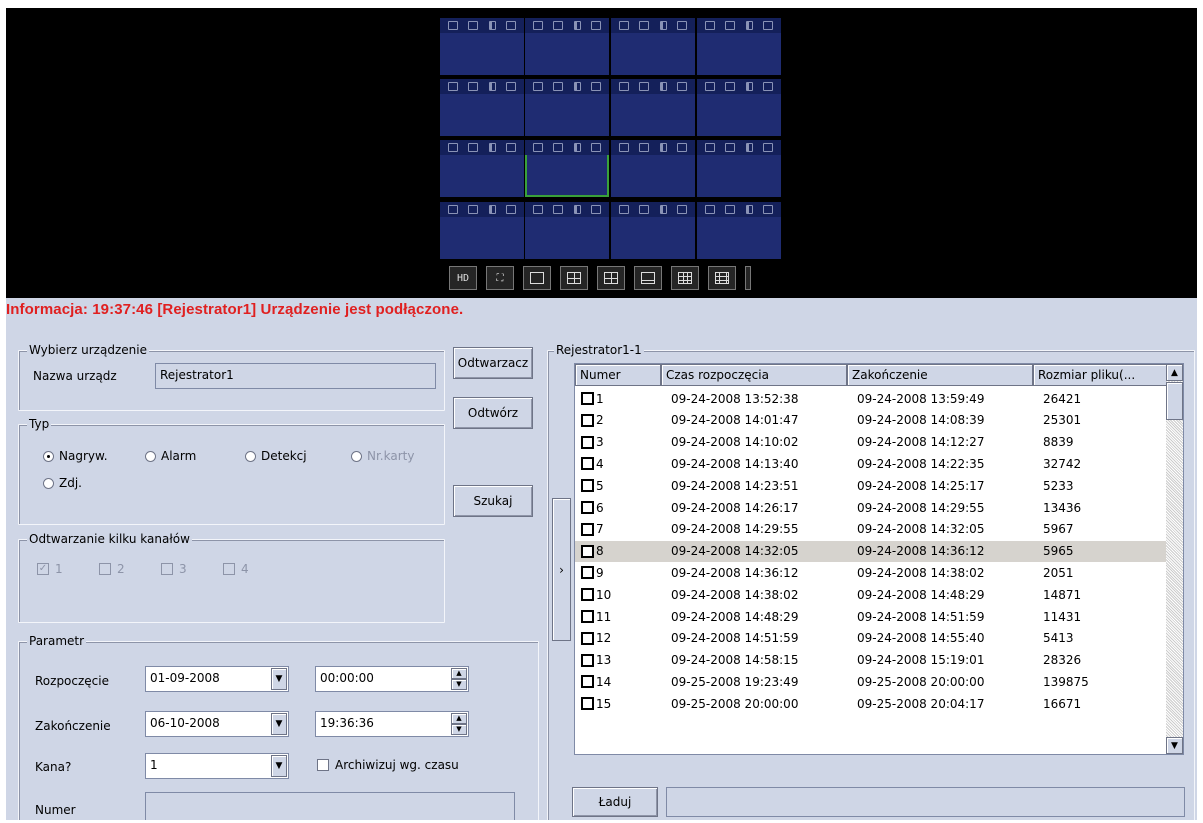  Describe the element at coordinates (754, 375) in the screenshot. I see `column-header-start: Czas rozpoczęcia` at that location.